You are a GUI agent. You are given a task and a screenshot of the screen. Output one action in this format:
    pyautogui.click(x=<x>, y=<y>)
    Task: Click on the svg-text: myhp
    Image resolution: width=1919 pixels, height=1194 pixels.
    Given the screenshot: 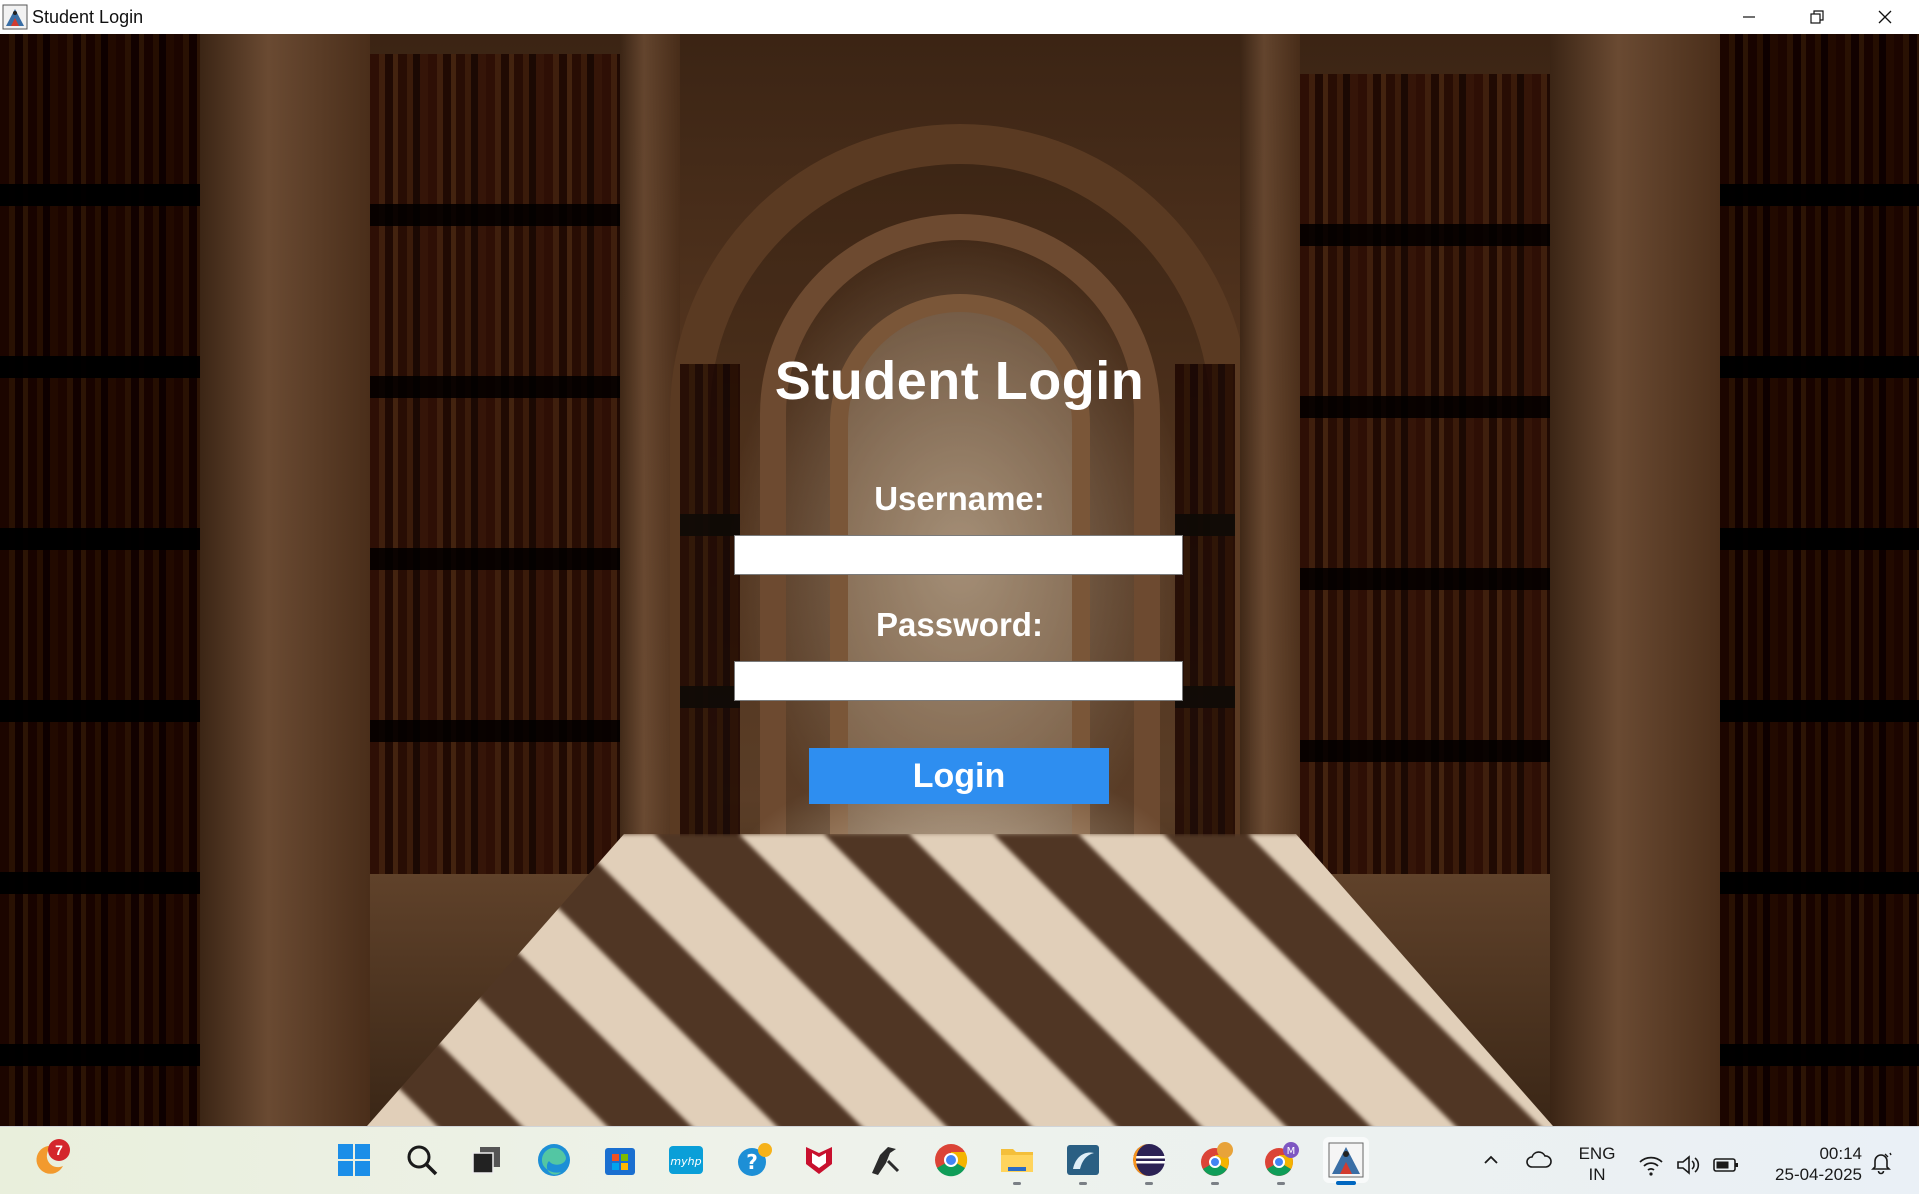 What is the action you would take?
    pyautogui.click(x=685, y=1161)
    